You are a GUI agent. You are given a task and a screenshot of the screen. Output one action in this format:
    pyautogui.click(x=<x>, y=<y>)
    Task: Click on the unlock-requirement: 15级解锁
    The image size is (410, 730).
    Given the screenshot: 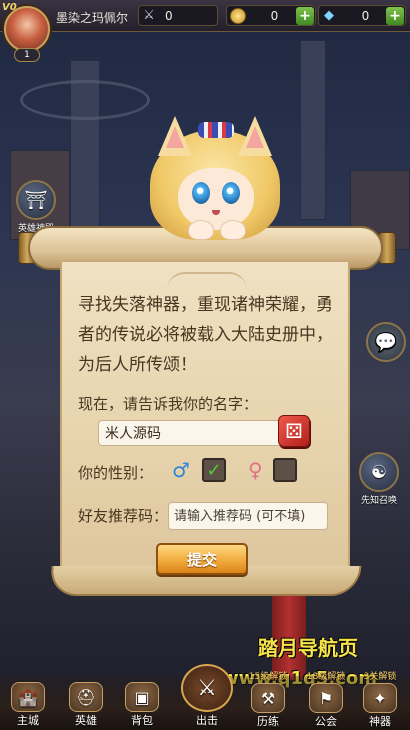 What is the action you would take?
    pyautogui.click(x=268, y=677)
    